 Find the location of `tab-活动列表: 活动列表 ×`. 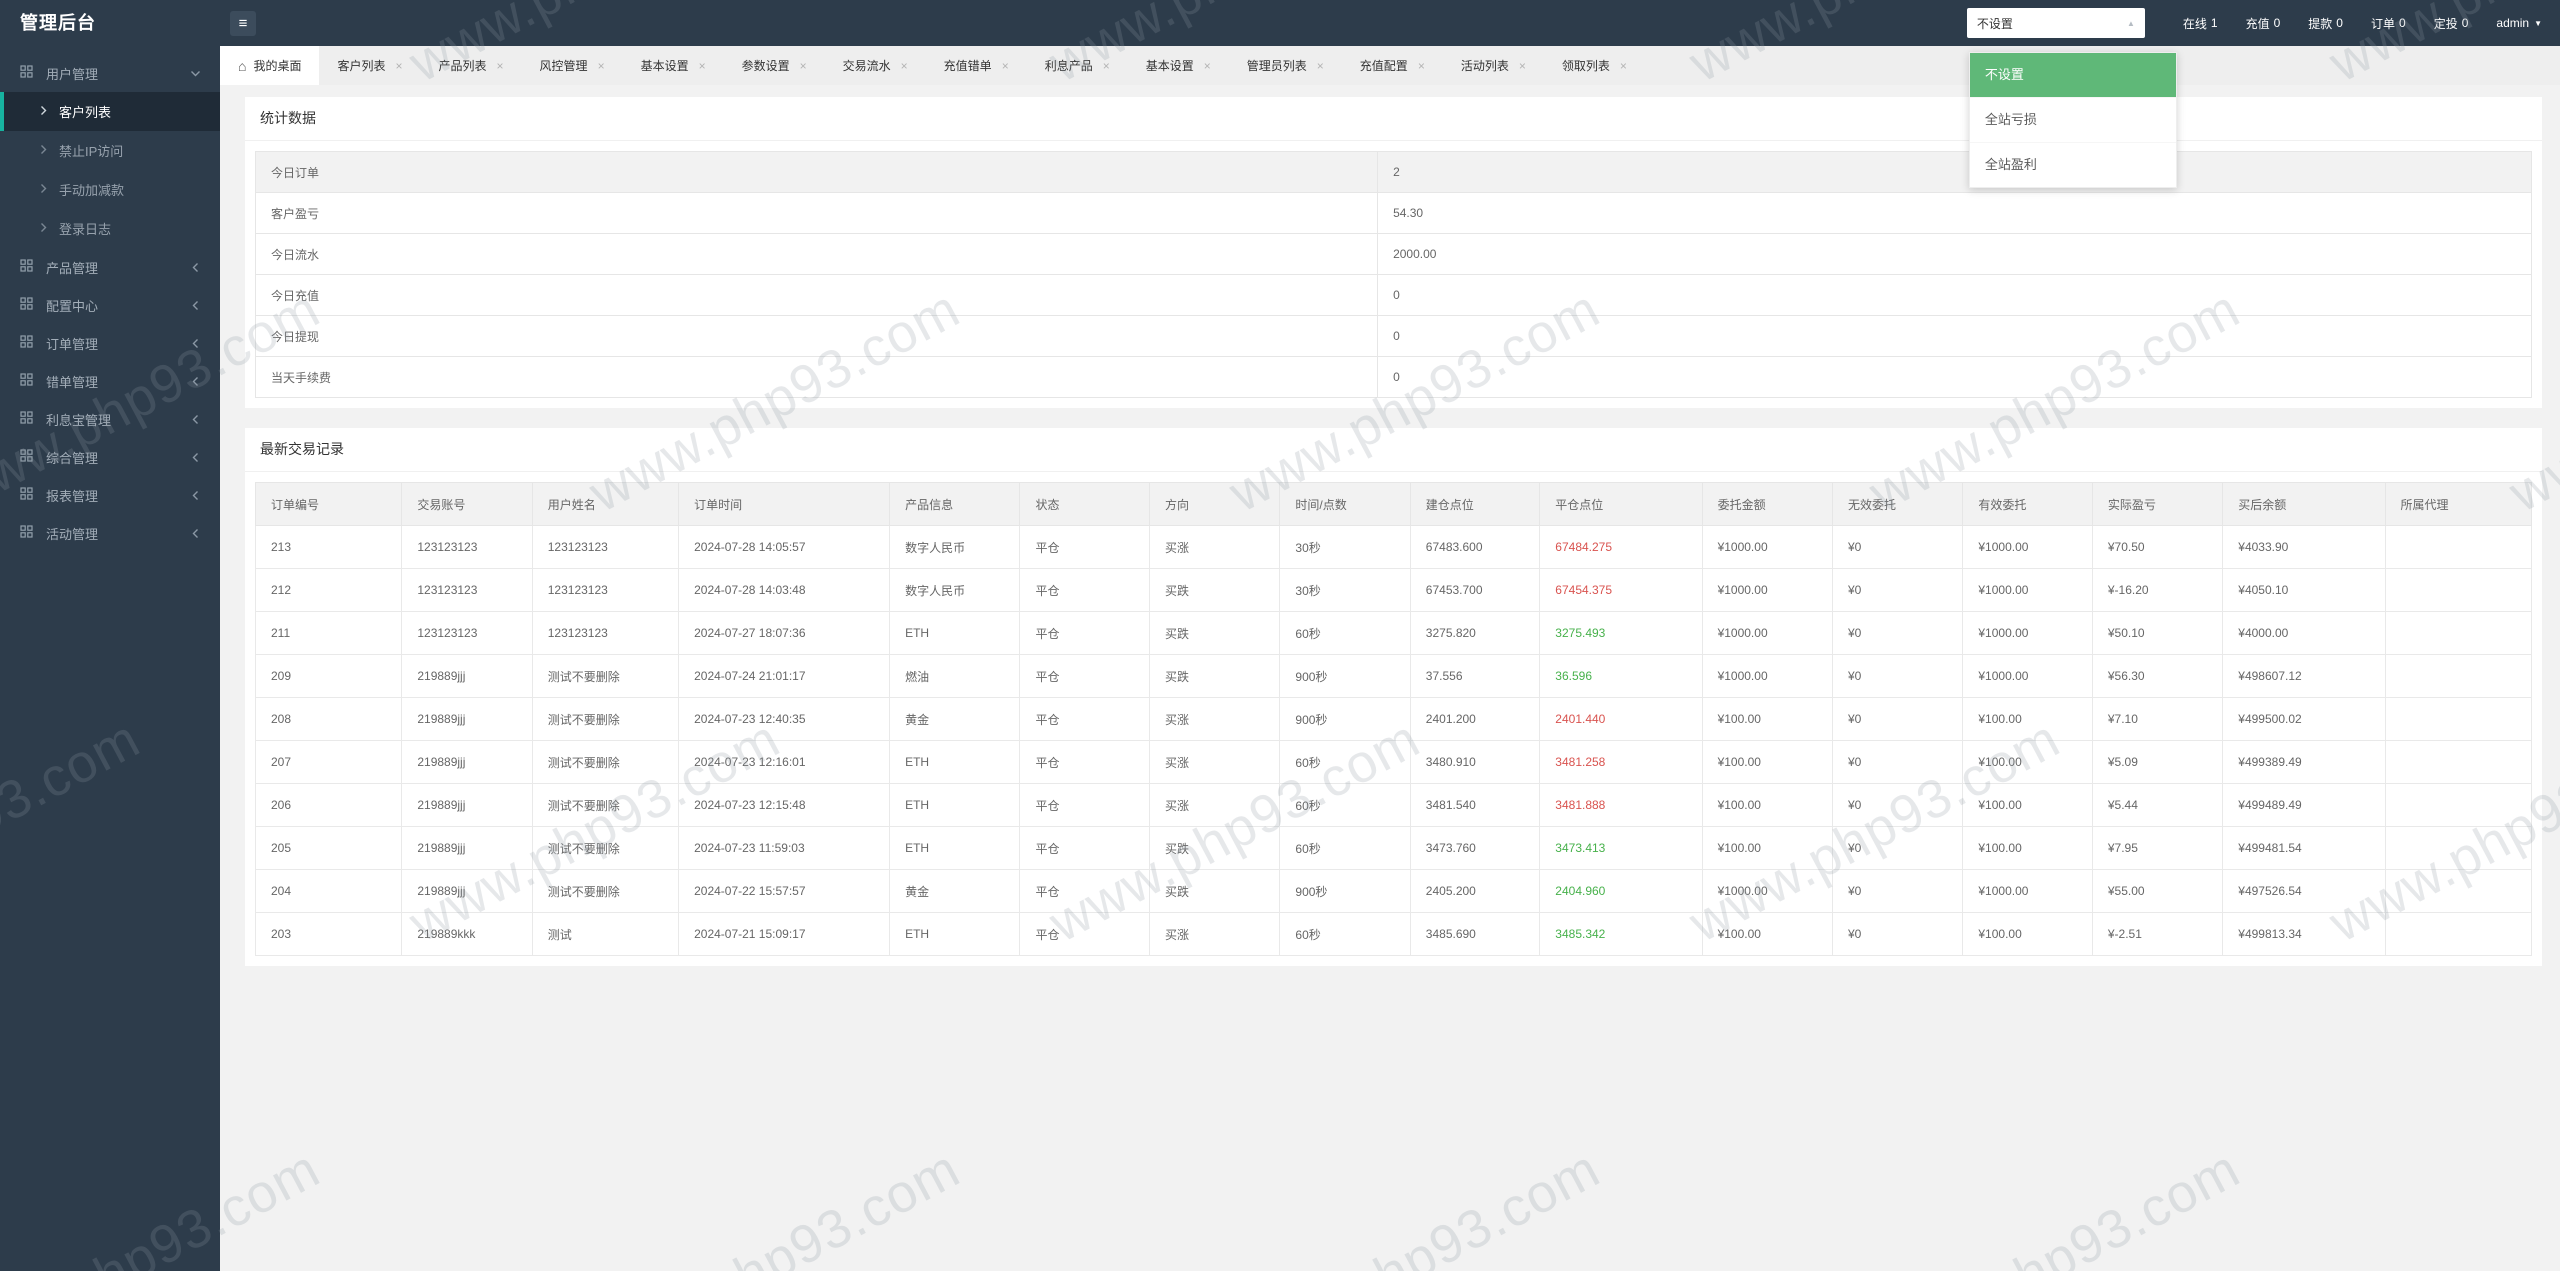

tab-活动列表: 活动列表 × is located at coordinates (1493, 65).